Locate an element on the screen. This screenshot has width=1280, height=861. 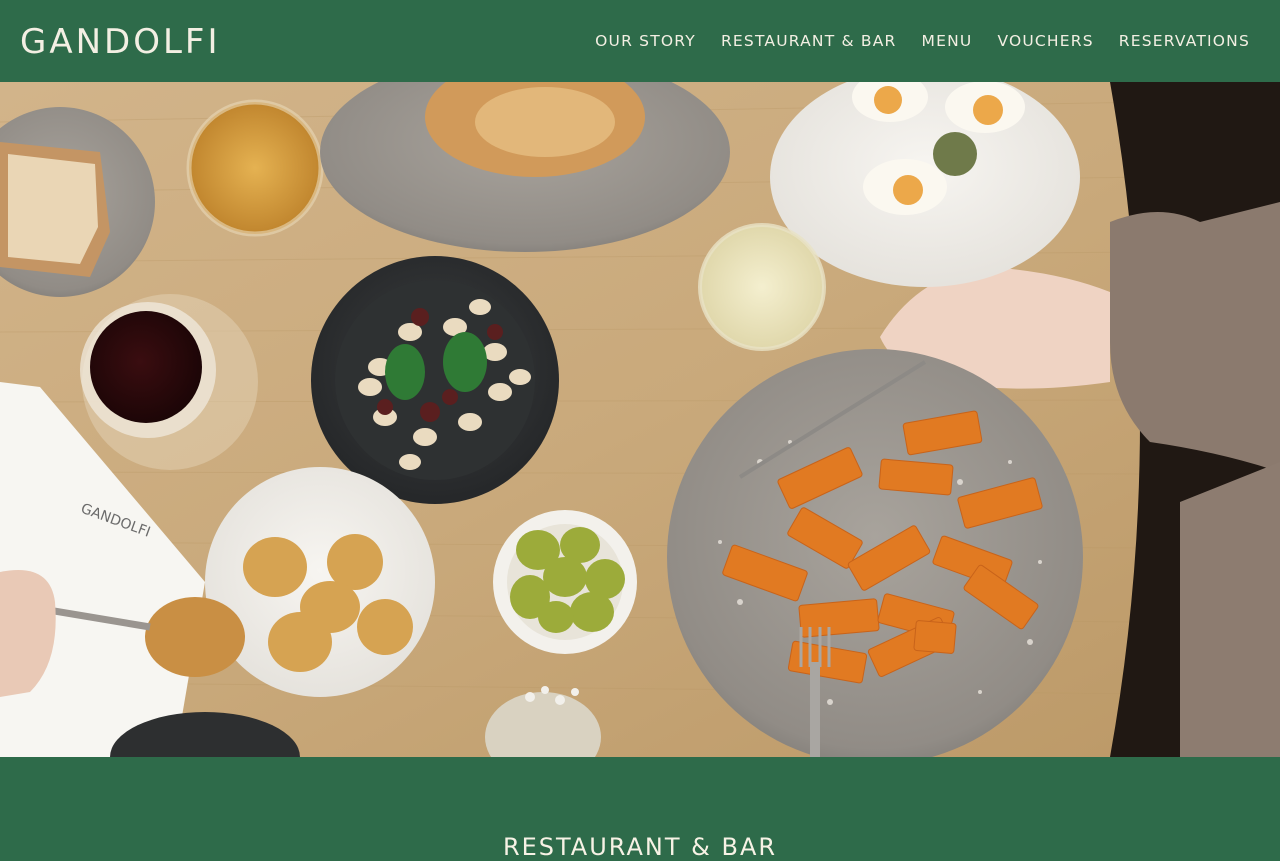
nav-our-story: OUR STORY is located at coordinates (645, 41).